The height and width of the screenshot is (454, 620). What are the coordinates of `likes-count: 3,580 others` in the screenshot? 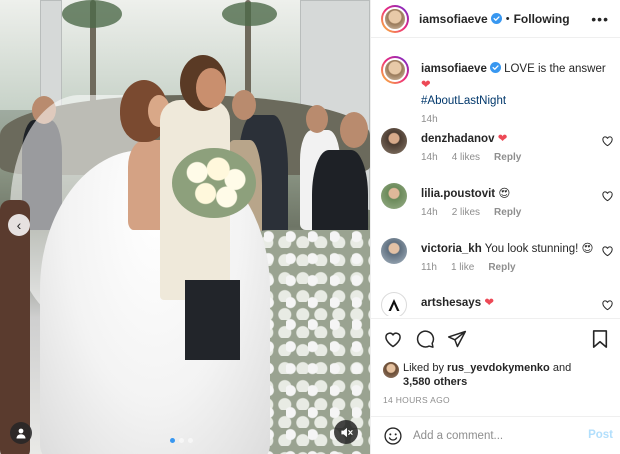 It's located at (435, 382).